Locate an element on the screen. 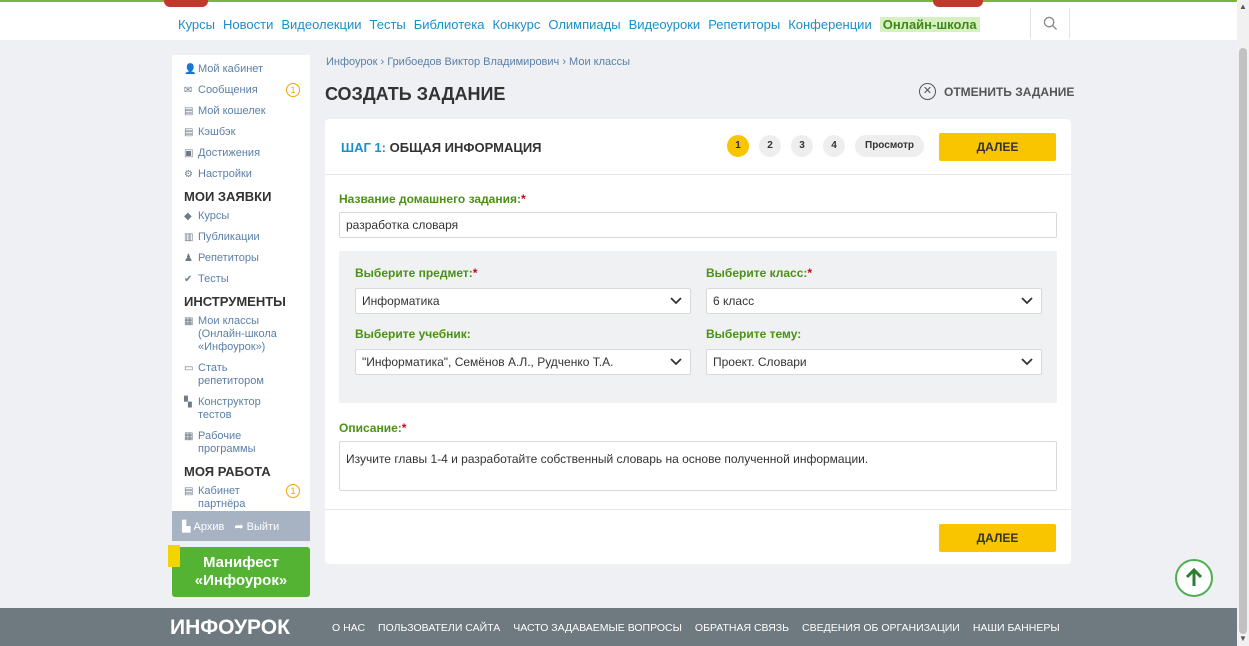 The height and width of the screenshot is (646, 1249). sidebar-item-settings: ⚙ Настройки is located at coordinates (247, 174).